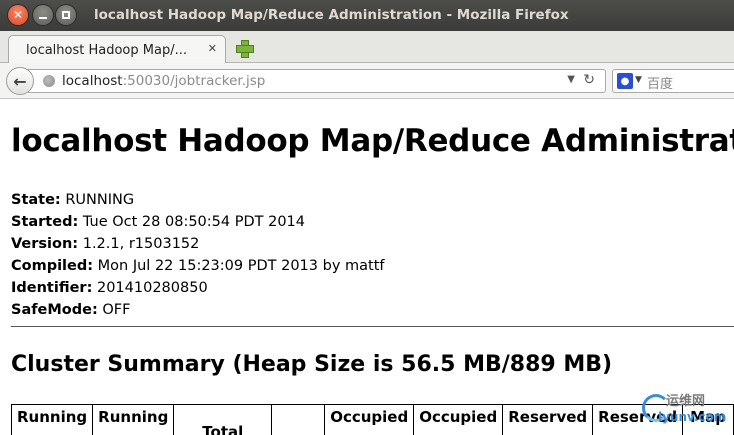 The image size is (734, 435). Describe the element at coordinates (589, 80) in the screenshot. I see `reload-icon: ↻` at that location.